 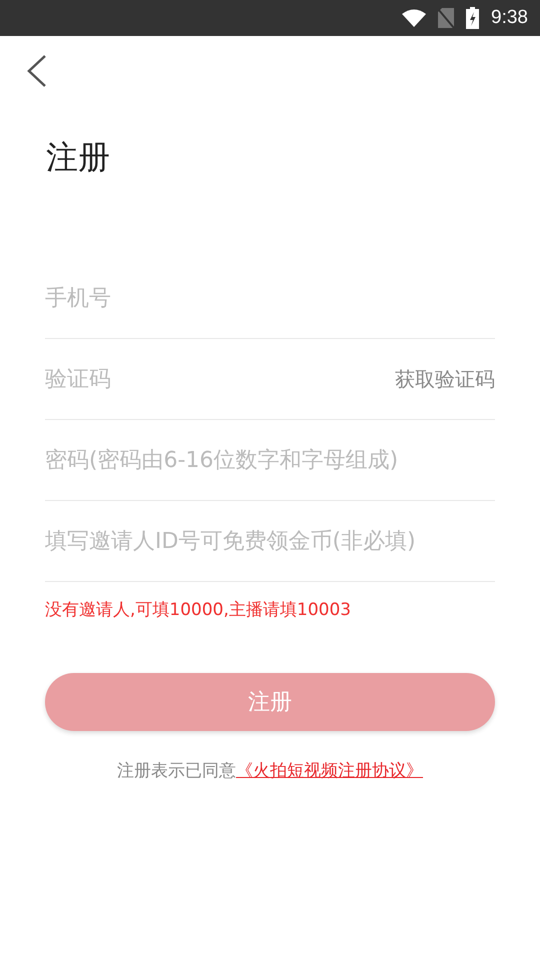 I want to click on get-code-button: 获取验证码, so click(x=445, y=379).